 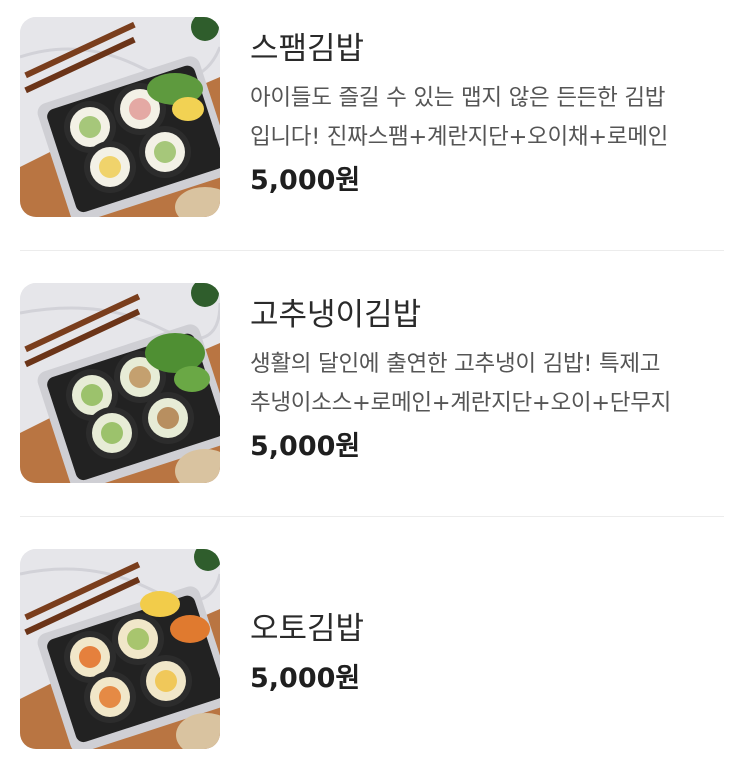 What do you see at coordinates (461, 403) in the screenshot?
I see `menu-item-description-line-2: 추냉이소스+로메인+계란지단+오이+단무지` at bounding box center [461, 403].